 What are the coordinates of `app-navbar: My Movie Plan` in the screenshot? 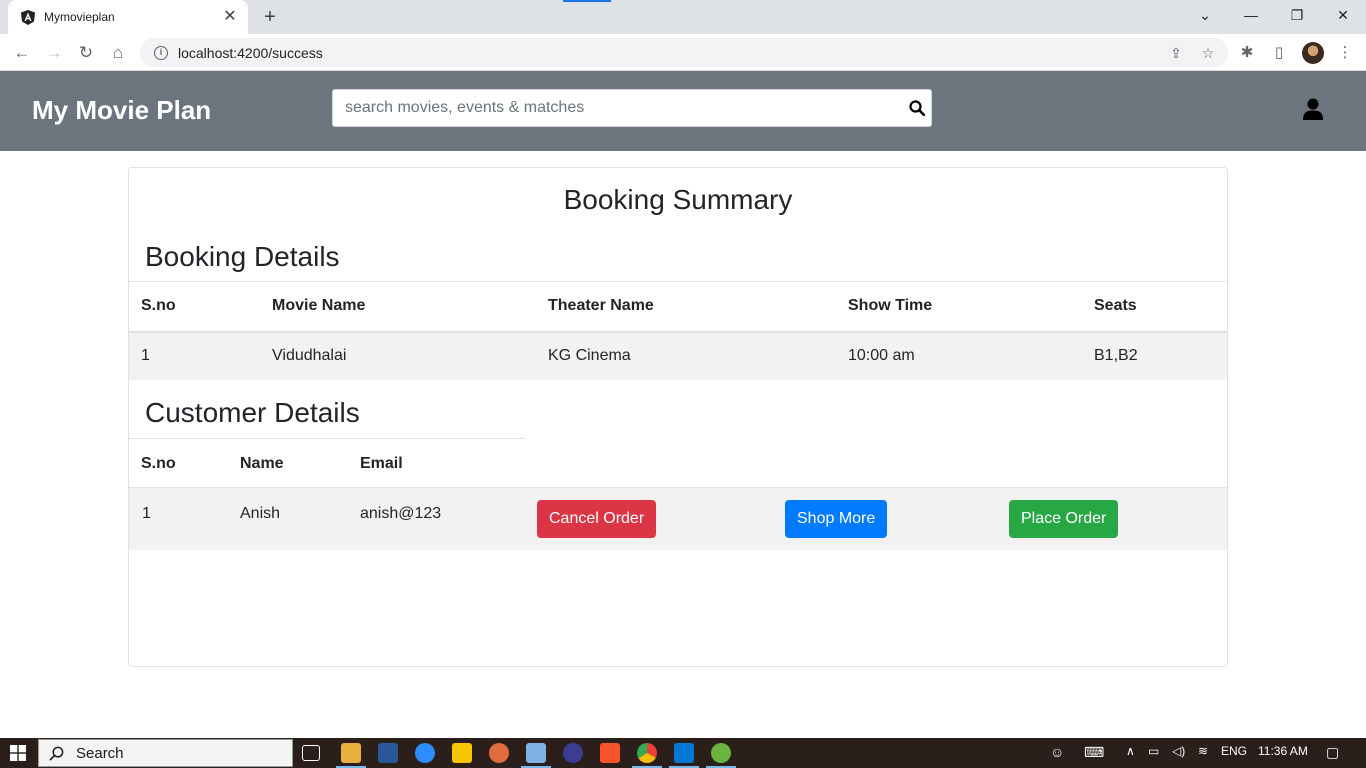 It's located at (683, 111).